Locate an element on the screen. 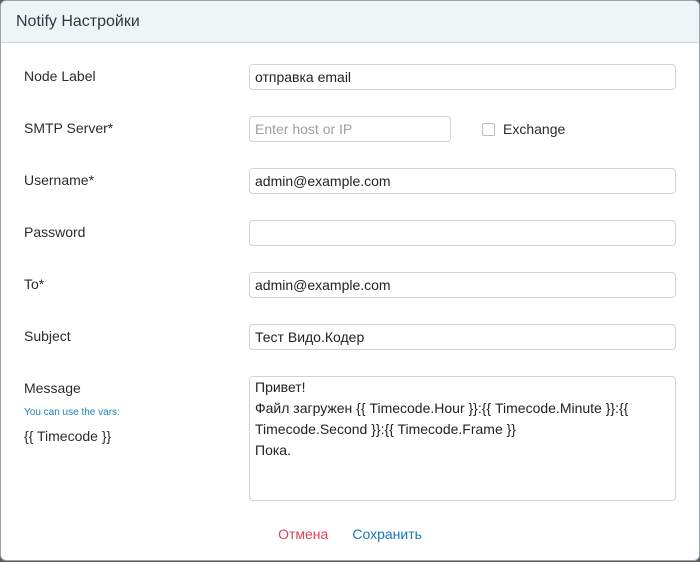 The width and height of the screenshot is (700, 562). password-input is located at coordinates (462, 233).